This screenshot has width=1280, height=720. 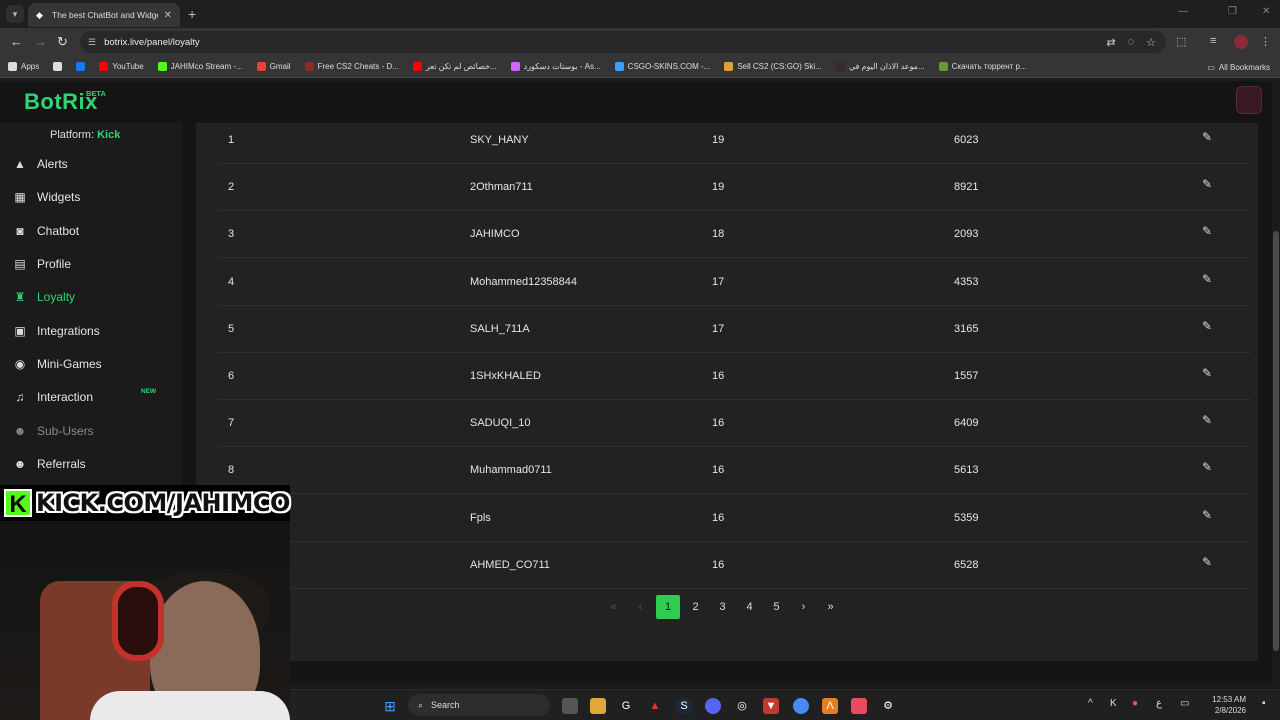 What do you see at coordinates (1265, 41) in the screenshot?
I see `menu-kebab-icon: ⋮` at bounding box center [1265, 41].